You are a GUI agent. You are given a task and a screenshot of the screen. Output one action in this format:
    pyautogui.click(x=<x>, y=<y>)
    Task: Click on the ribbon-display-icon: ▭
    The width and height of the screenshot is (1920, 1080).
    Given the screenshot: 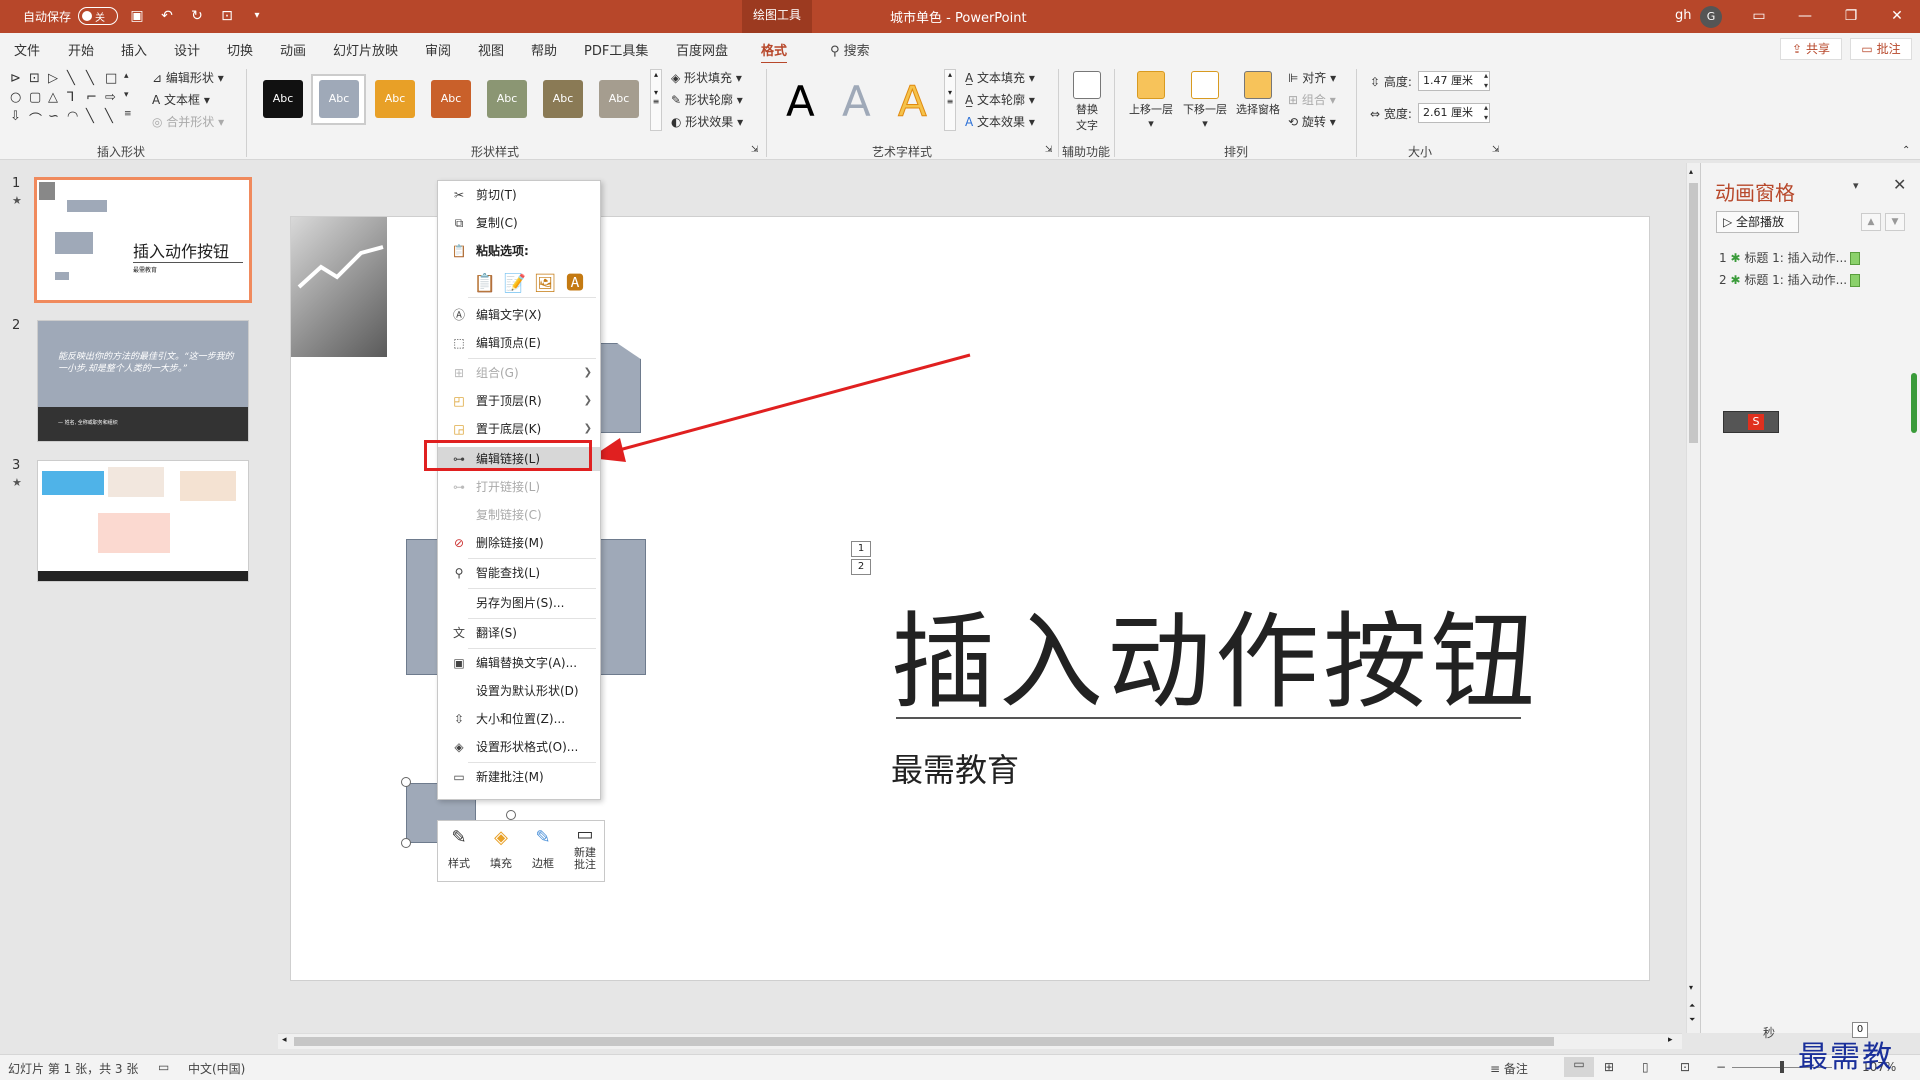 What is the action you would take?
    pyautogui.click(x=1759, y=16)
    